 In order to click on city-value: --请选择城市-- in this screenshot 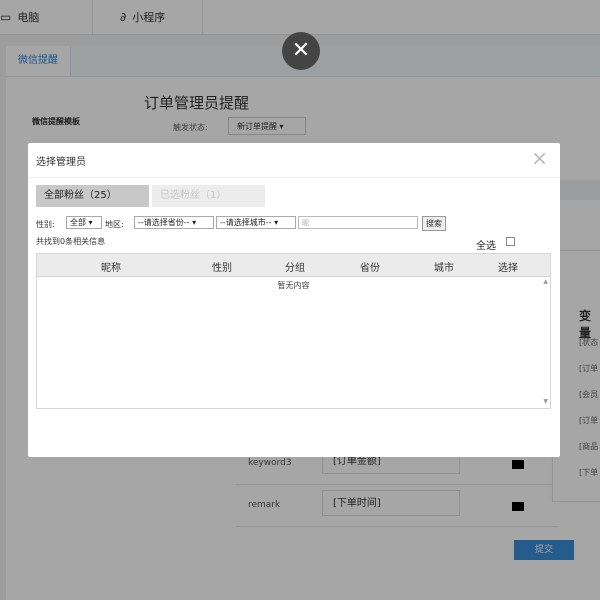, I will do `click(246, 222)`.